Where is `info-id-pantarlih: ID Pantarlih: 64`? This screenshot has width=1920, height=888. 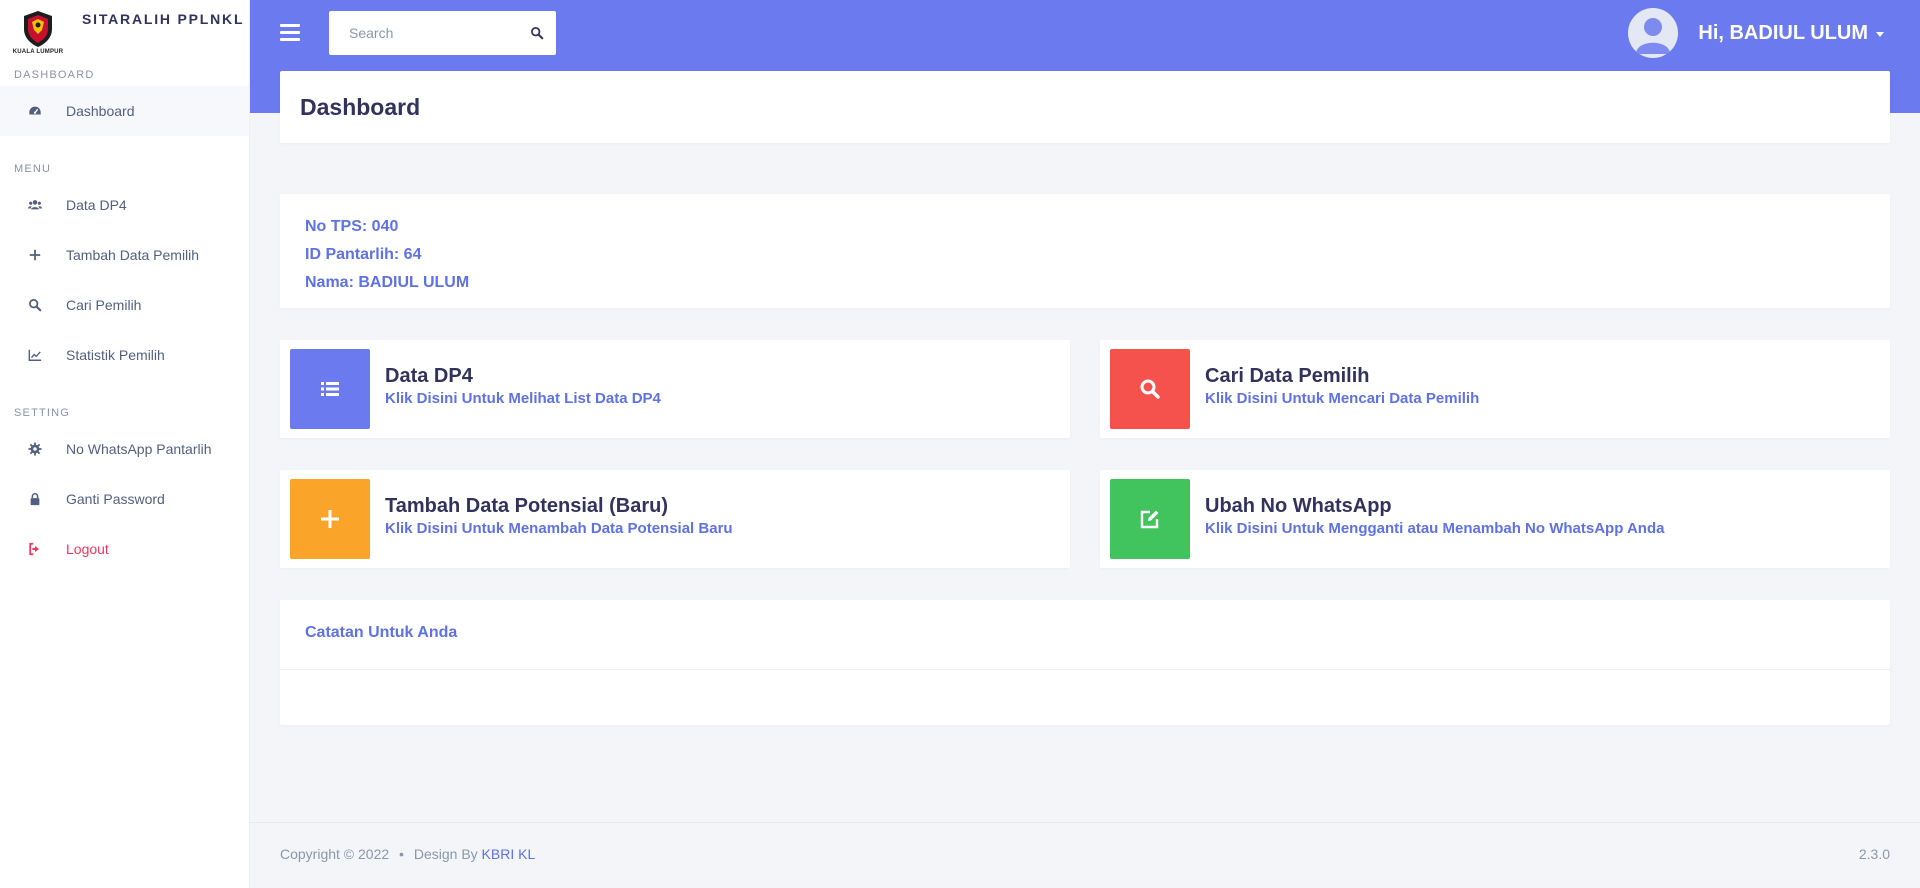 info-id-pantarlih: ID Pantarlih: 64 is located at coordinates (363, 254).